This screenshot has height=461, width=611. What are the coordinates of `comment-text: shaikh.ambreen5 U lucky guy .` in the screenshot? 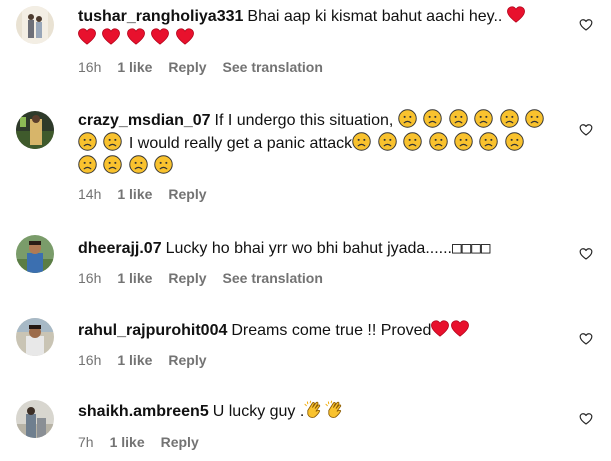 It's located at (321, 411).